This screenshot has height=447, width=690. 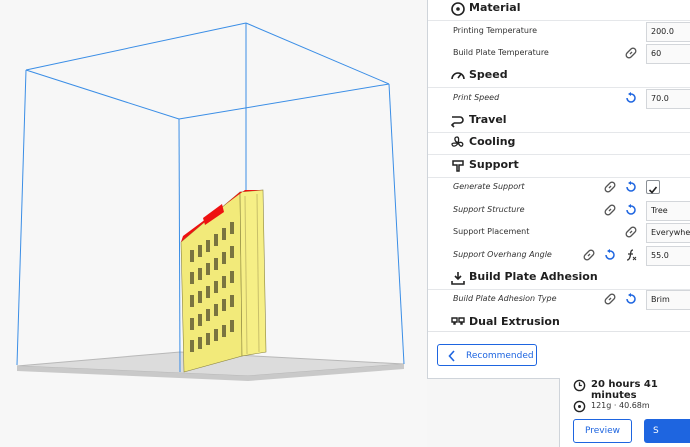 What do you see at coordinates (559, 32) in the screenshot?
I see `setting-printing-temperature: Printing Temperature 200.0` at bounding box center [559, 32].